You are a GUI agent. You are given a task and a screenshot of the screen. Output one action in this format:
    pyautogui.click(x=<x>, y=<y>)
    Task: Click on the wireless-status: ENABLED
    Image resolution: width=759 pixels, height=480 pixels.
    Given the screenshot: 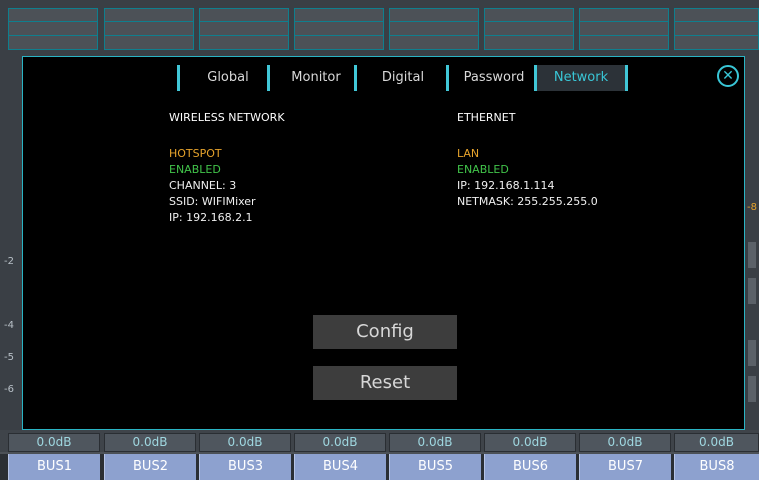 What is the action you would take?
    pyautogui.click(x=195, y=169)
    